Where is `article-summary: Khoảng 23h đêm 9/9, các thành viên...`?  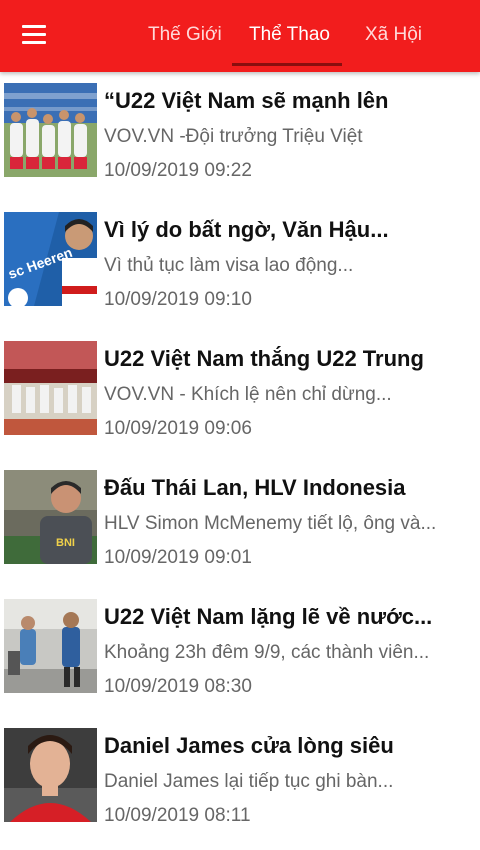 article-summary: Khoảng 23h đêm 9/9, các thành viên... is located at coordinates (267, 652).